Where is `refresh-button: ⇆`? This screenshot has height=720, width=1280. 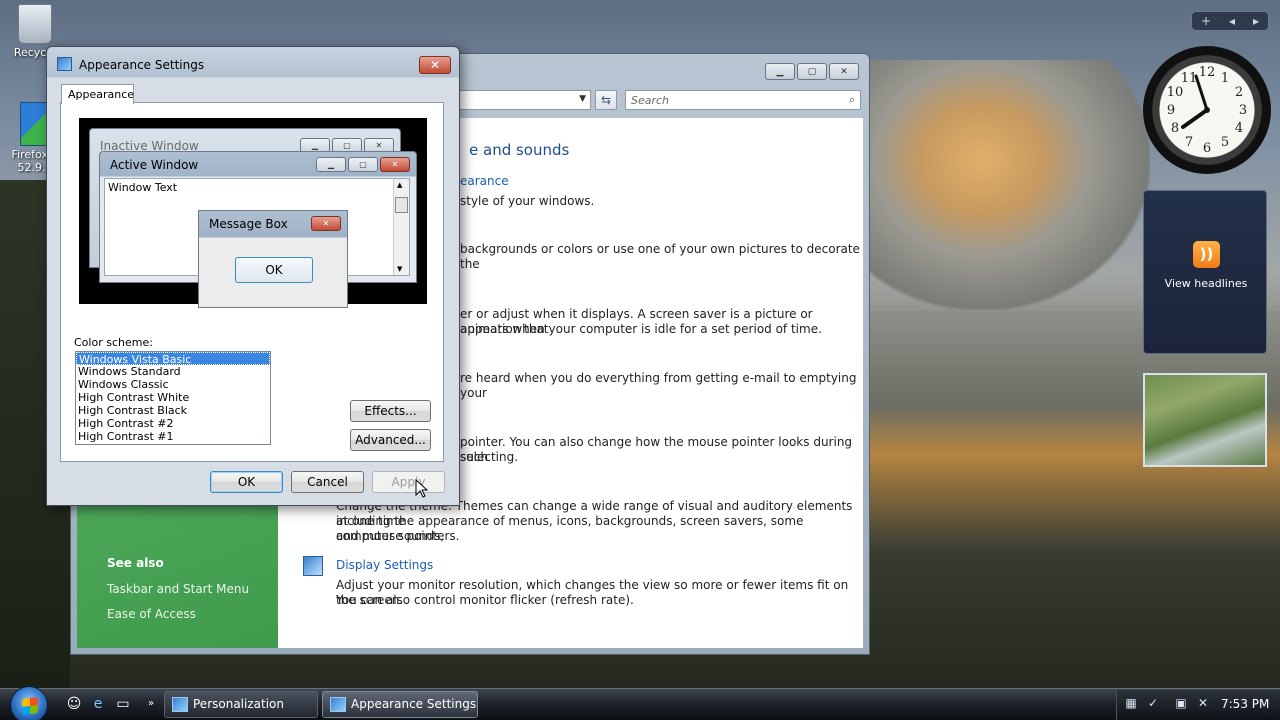 refresh-button: ⇆ is located at coordinates (606, 100).